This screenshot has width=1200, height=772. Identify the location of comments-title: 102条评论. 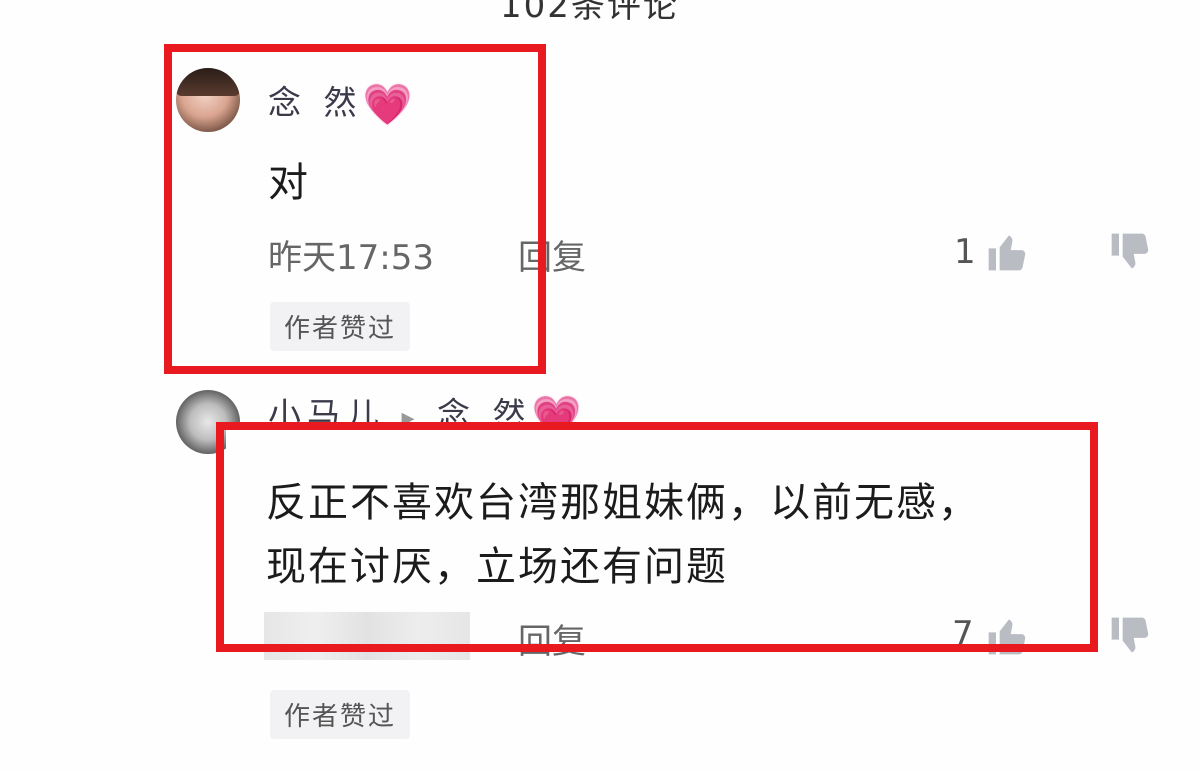
(589, 13).